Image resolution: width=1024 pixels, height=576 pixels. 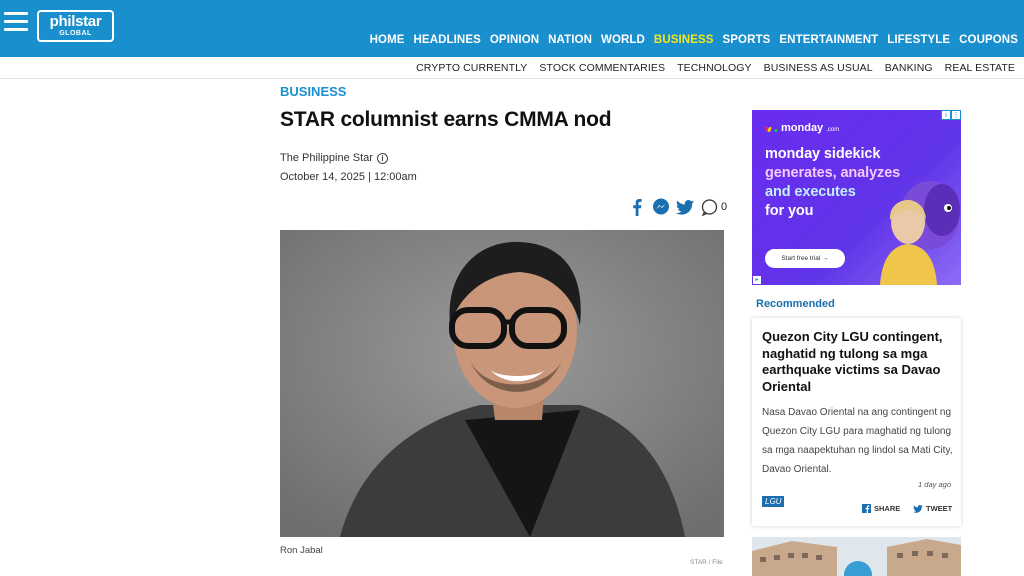 What do you see at coordinates (75, 21) in the screenshot?
I see `logo-text: philstar` at bounding box center [75, 21].